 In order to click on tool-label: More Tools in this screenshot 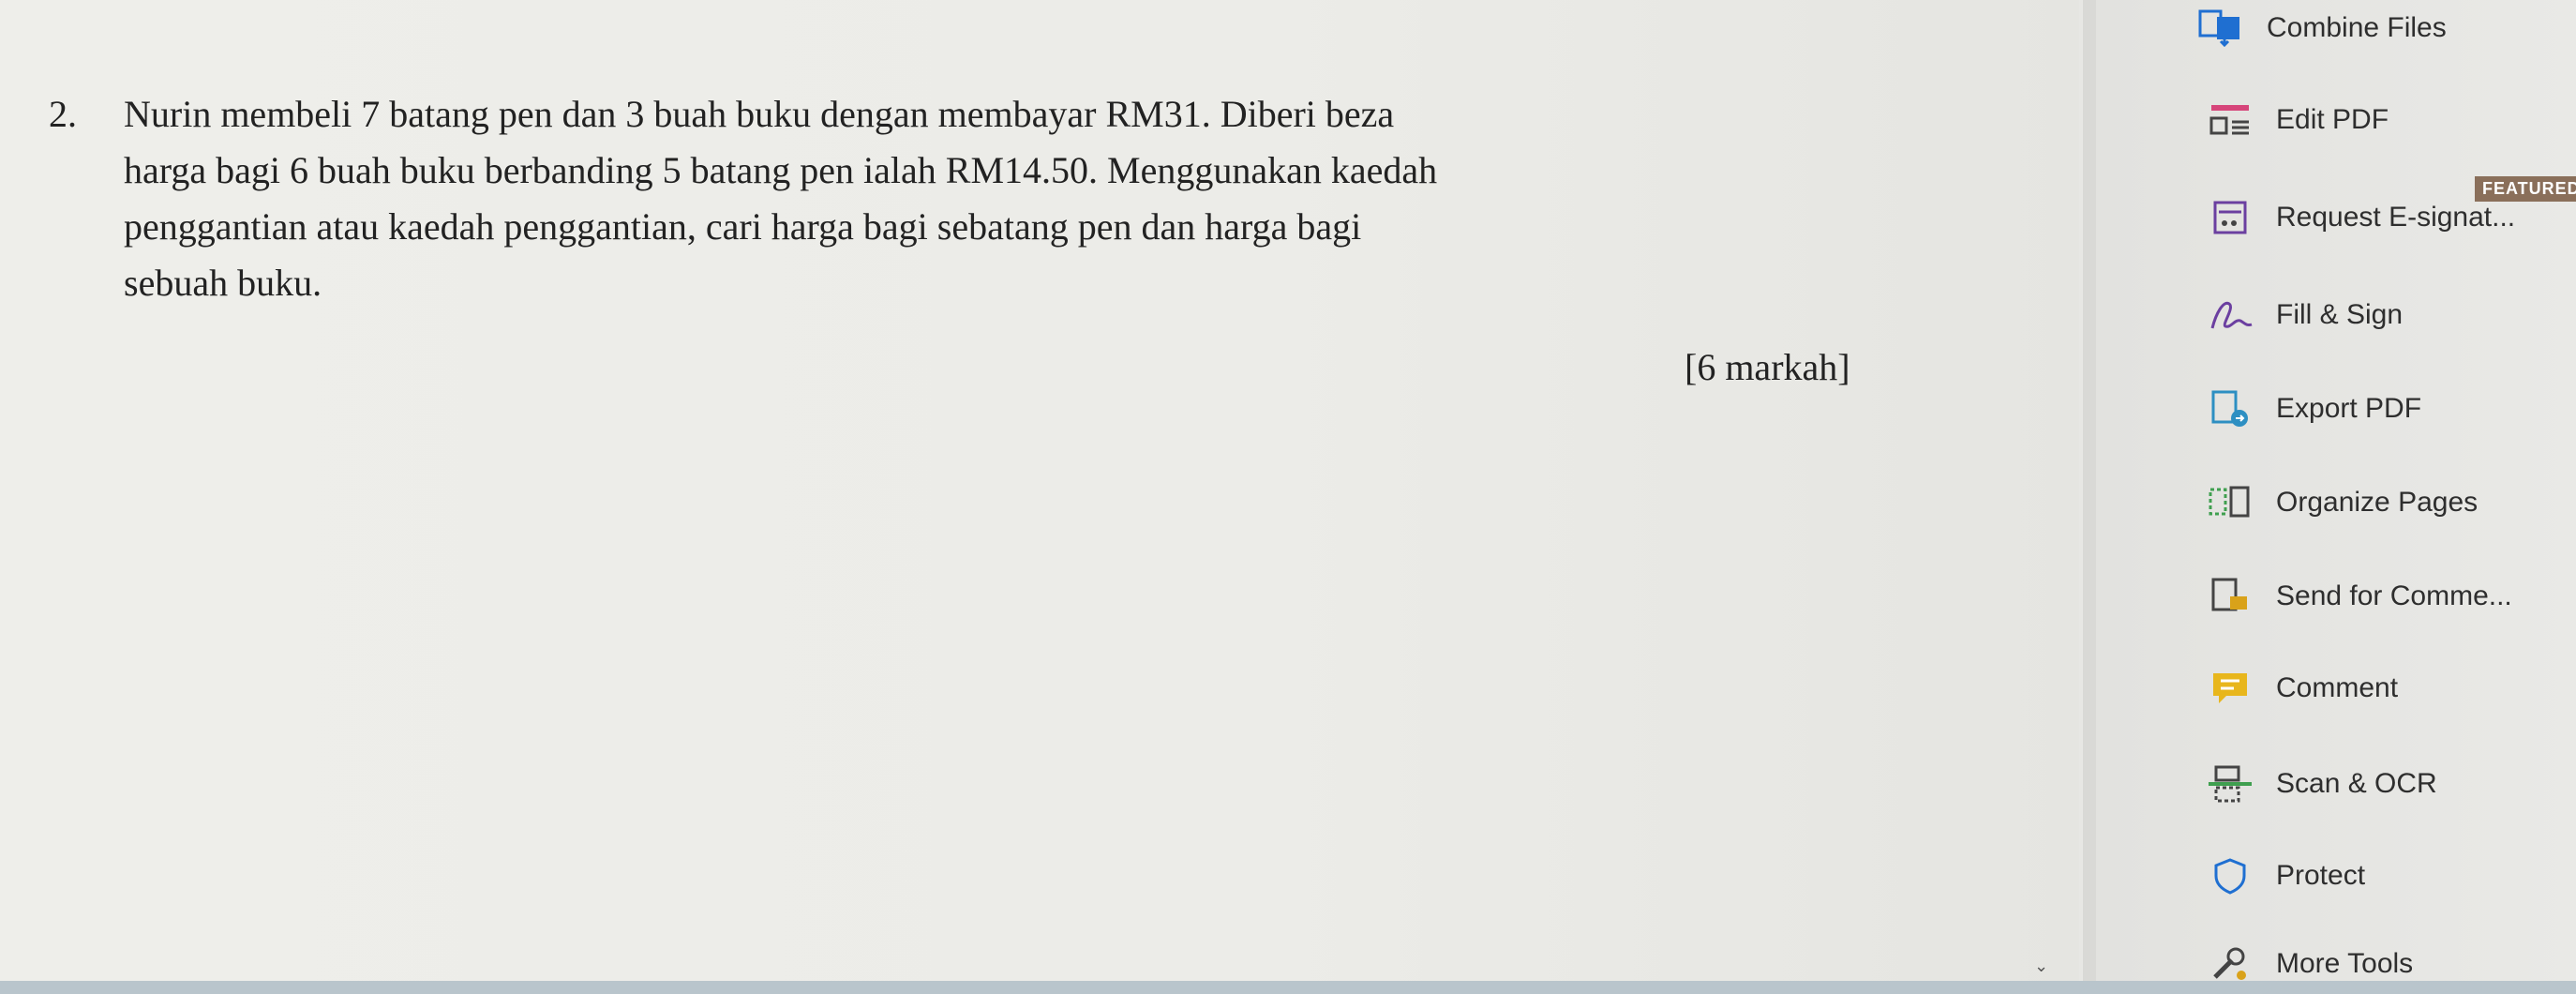, I will do `click(2345, 963)`.